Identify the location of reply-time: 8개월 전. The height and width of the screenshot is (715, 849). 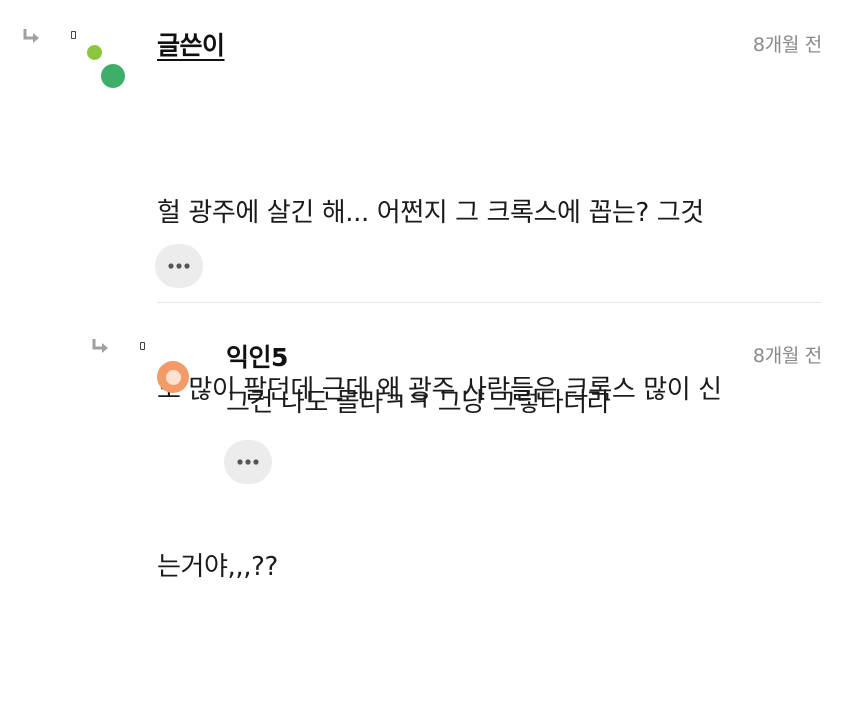
(787, 356).